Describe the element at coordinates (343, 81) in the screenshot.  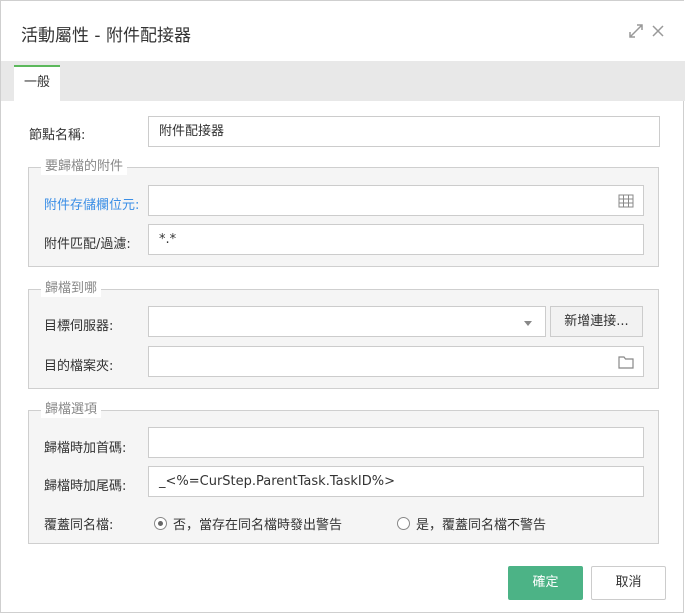
I see `tab-strip: 一般` at that location.